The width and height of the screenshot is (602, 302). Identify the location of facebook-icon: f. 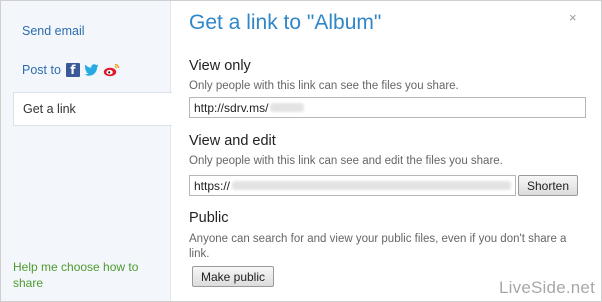
(72, 70).